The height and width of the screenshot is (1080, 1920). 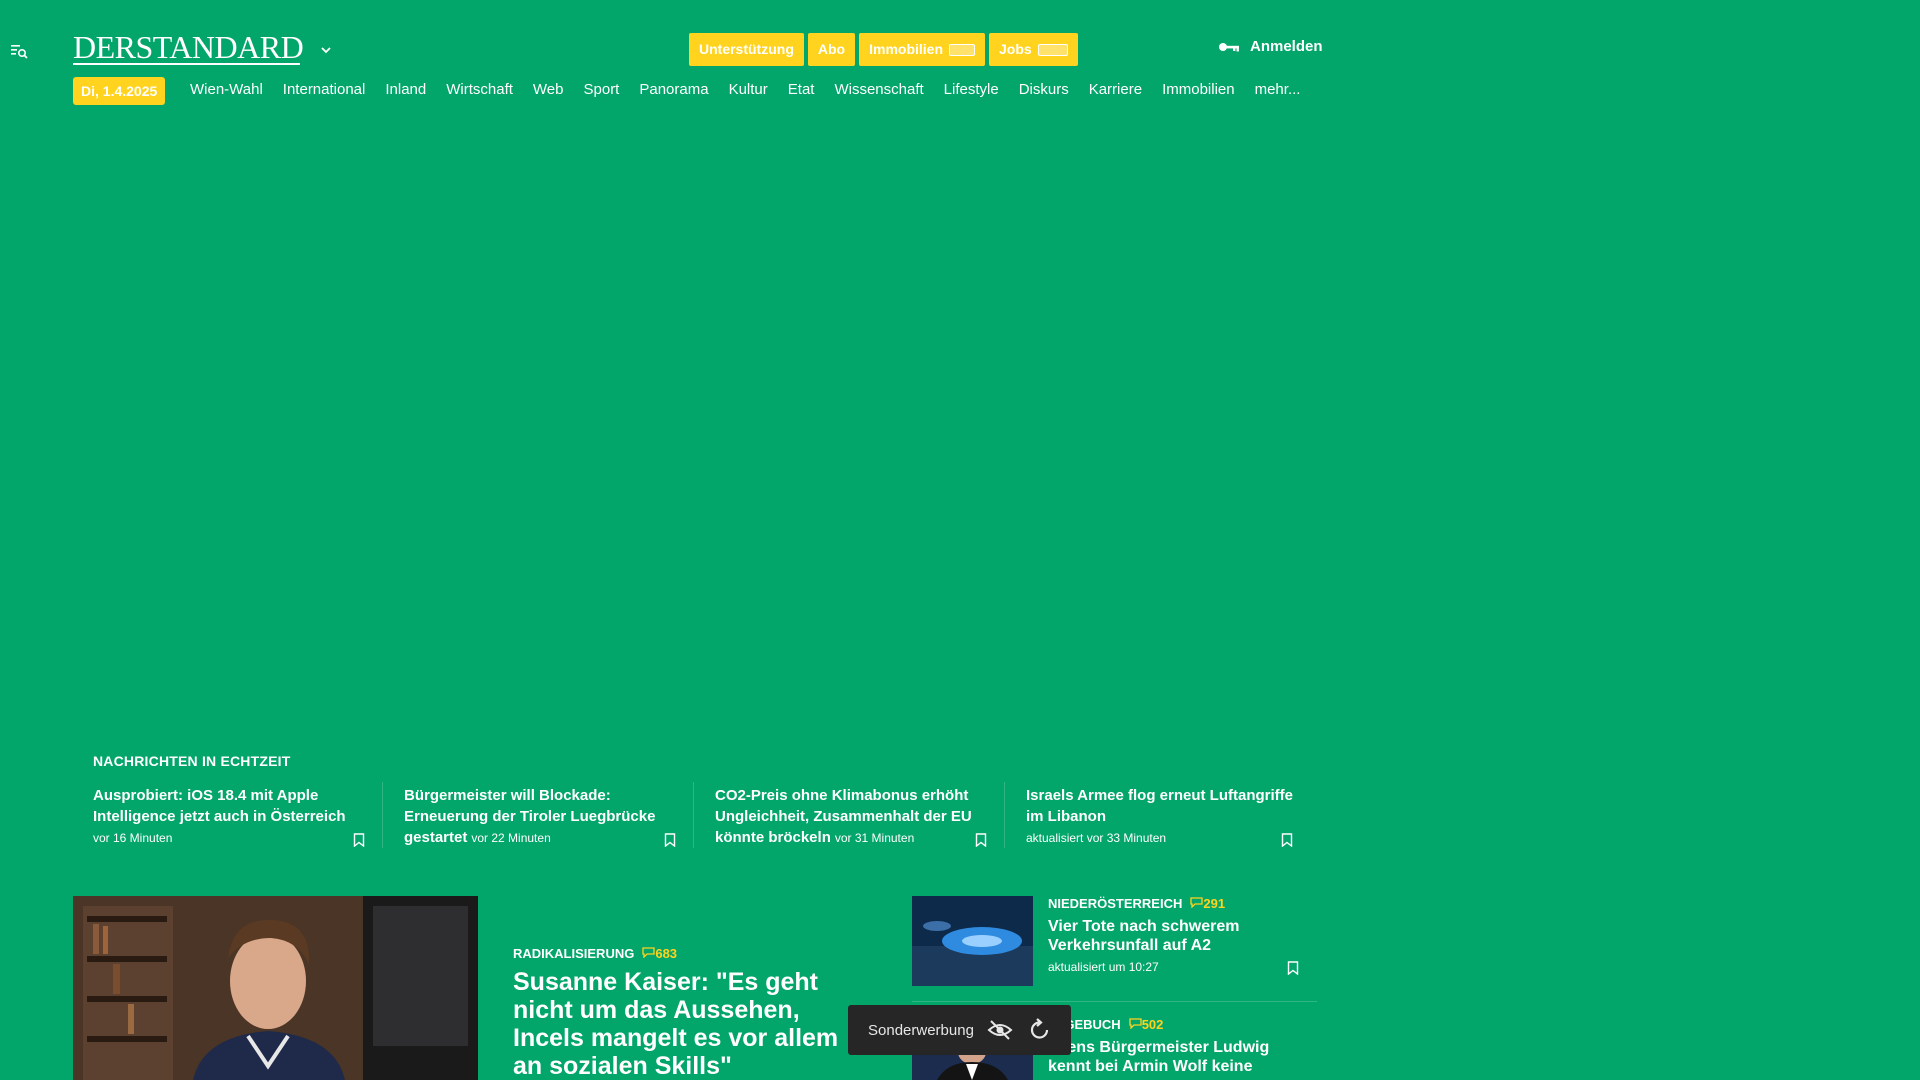 What do you see at coordinates (1103, 967) in the screenshot?
I see `side-article-time: aktualisiert um 10:27` at bounding box center [1103, 967].